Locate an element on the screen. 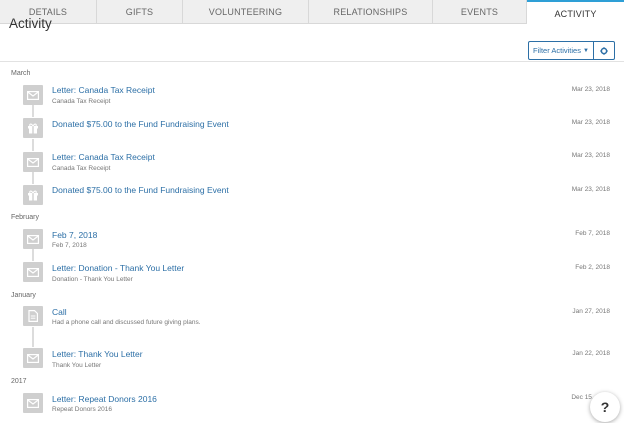 This screenshot has height=423, width=624. activity-date: Feb 7, 2018 is located at coordinates (592, 233).